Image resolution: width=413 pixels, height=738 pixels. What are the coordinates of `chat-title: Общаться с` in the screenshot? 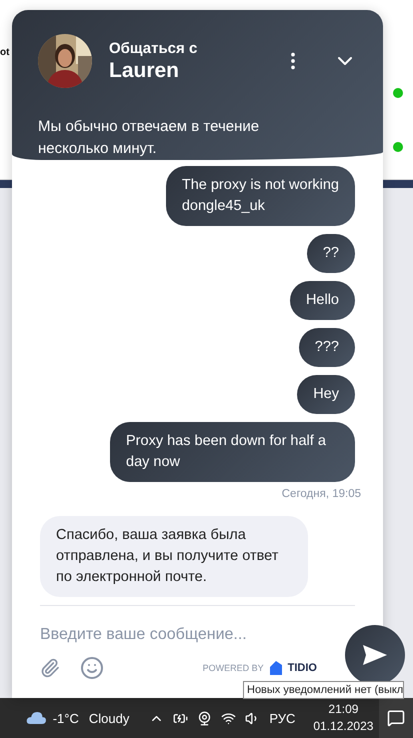 It's located at (153, 48).